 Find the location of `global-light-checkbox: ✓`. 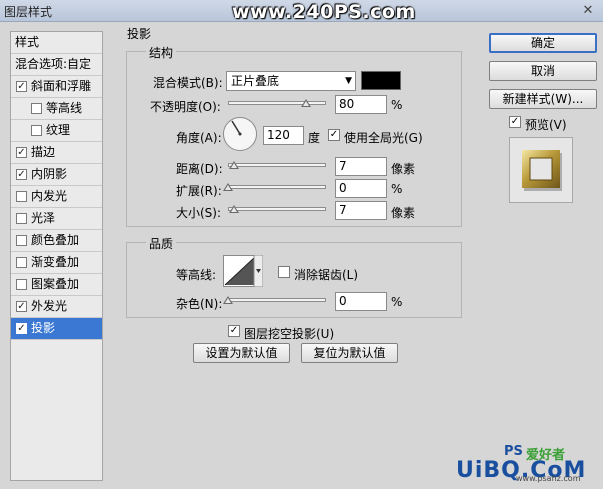

global-light-checkbox: ✓ is located at coordinates (334, 135).